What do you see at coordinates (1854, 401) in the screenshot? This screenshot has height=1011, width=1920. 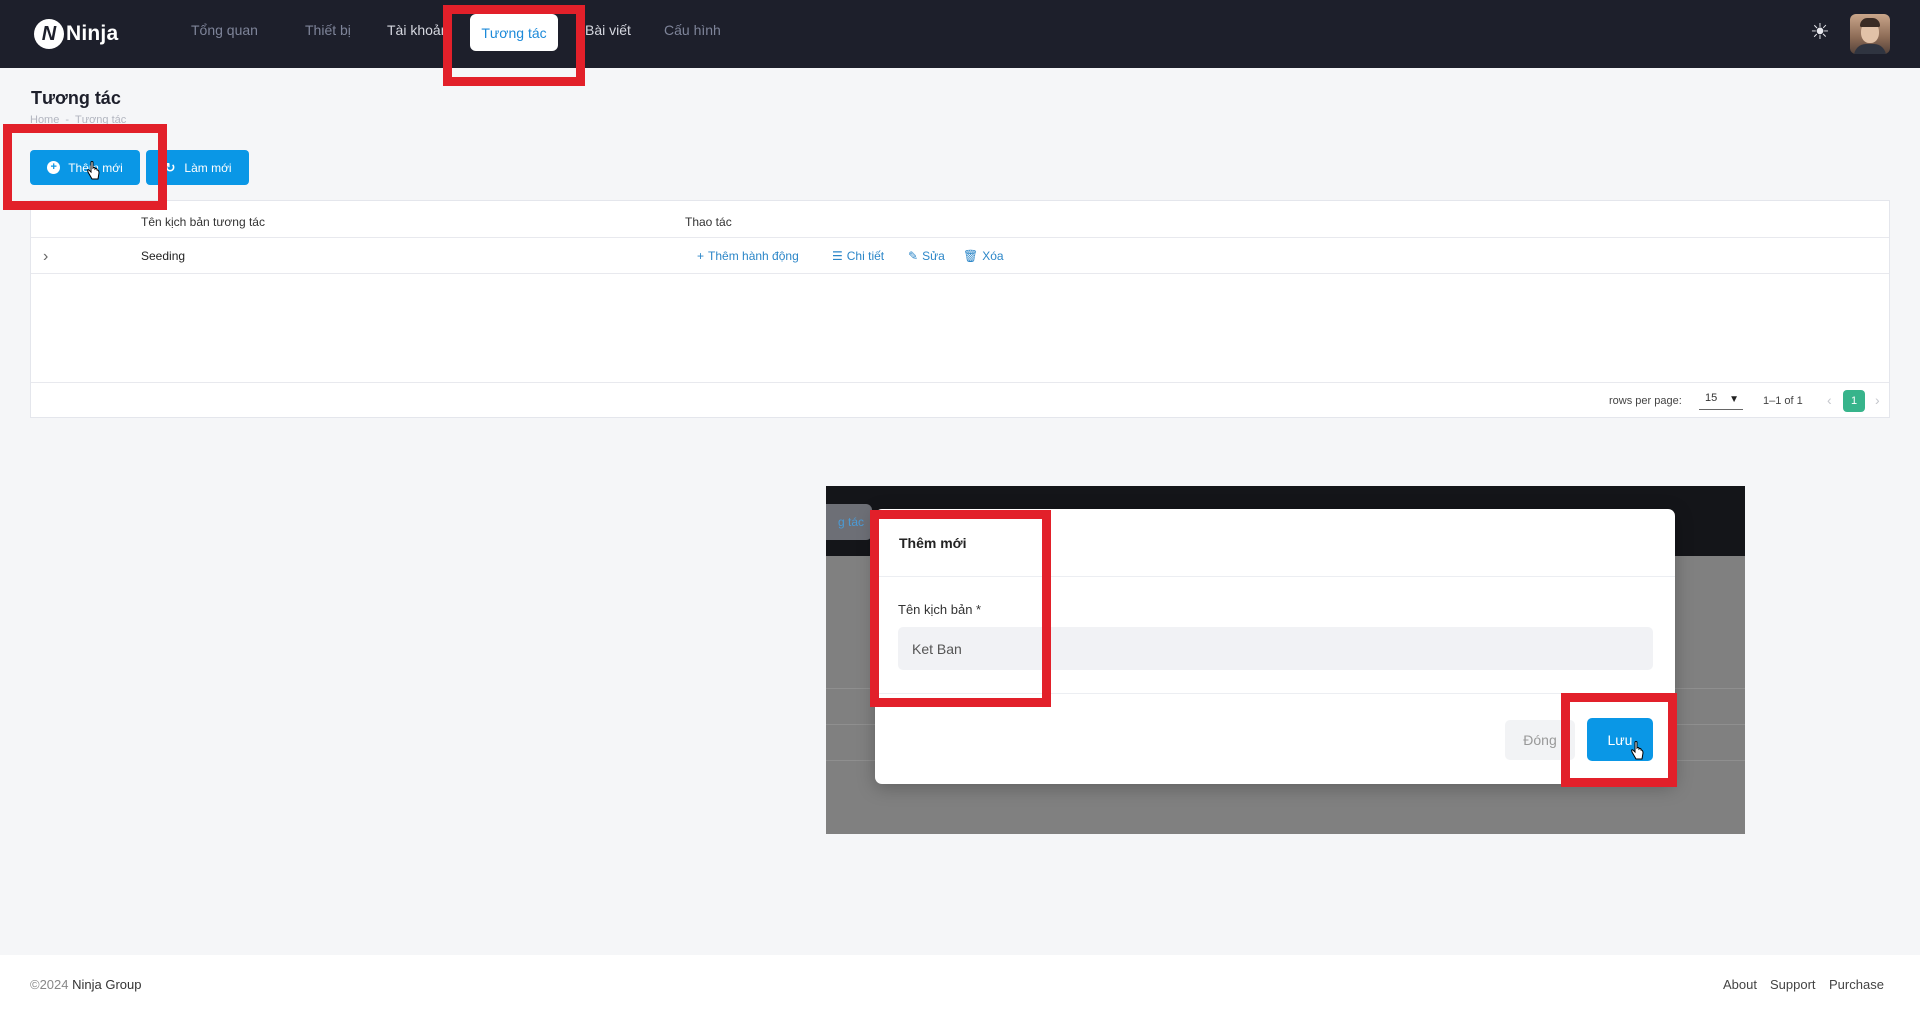 I see `page-number-current: 1` at bounding box center [1854, 401].